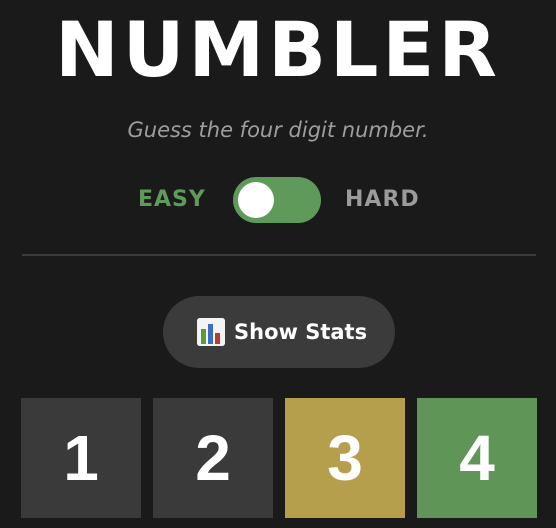  Describe the element at coordinates (211, 332) in the screenshot. I see `bar-chart-icon` at that location.